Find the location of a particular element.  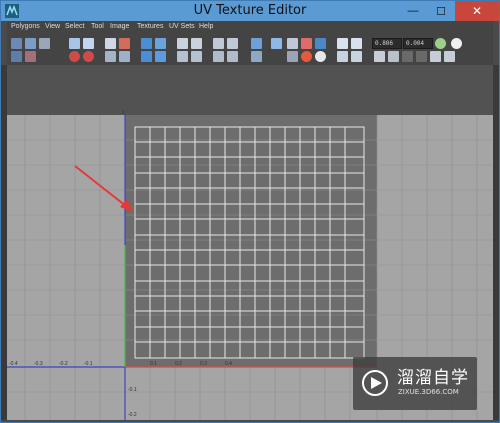

relax-uvs-icon is located at coordinates (160, 56).